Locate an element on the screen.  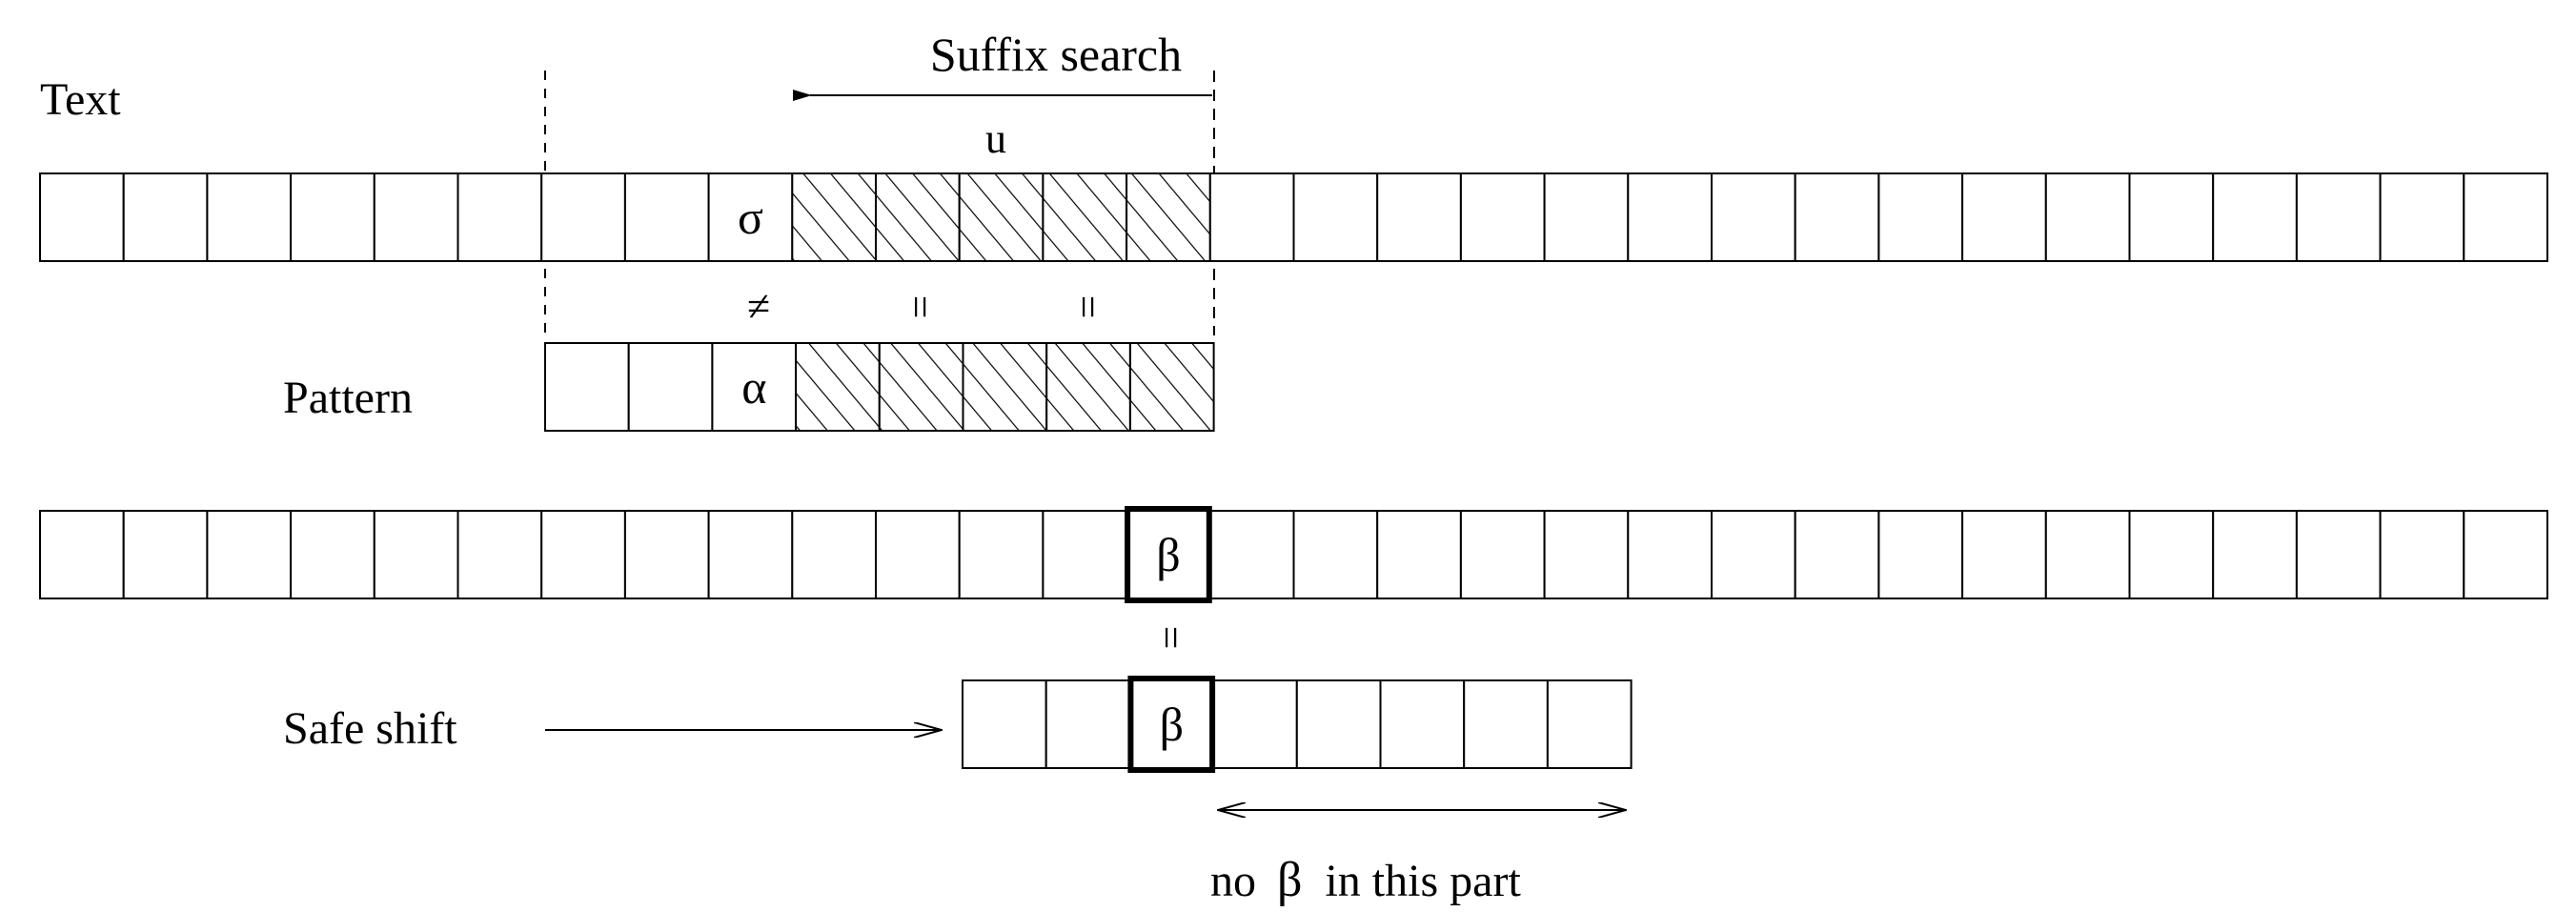
equal-symbol-2: = is located at coordinates (1088, 307).